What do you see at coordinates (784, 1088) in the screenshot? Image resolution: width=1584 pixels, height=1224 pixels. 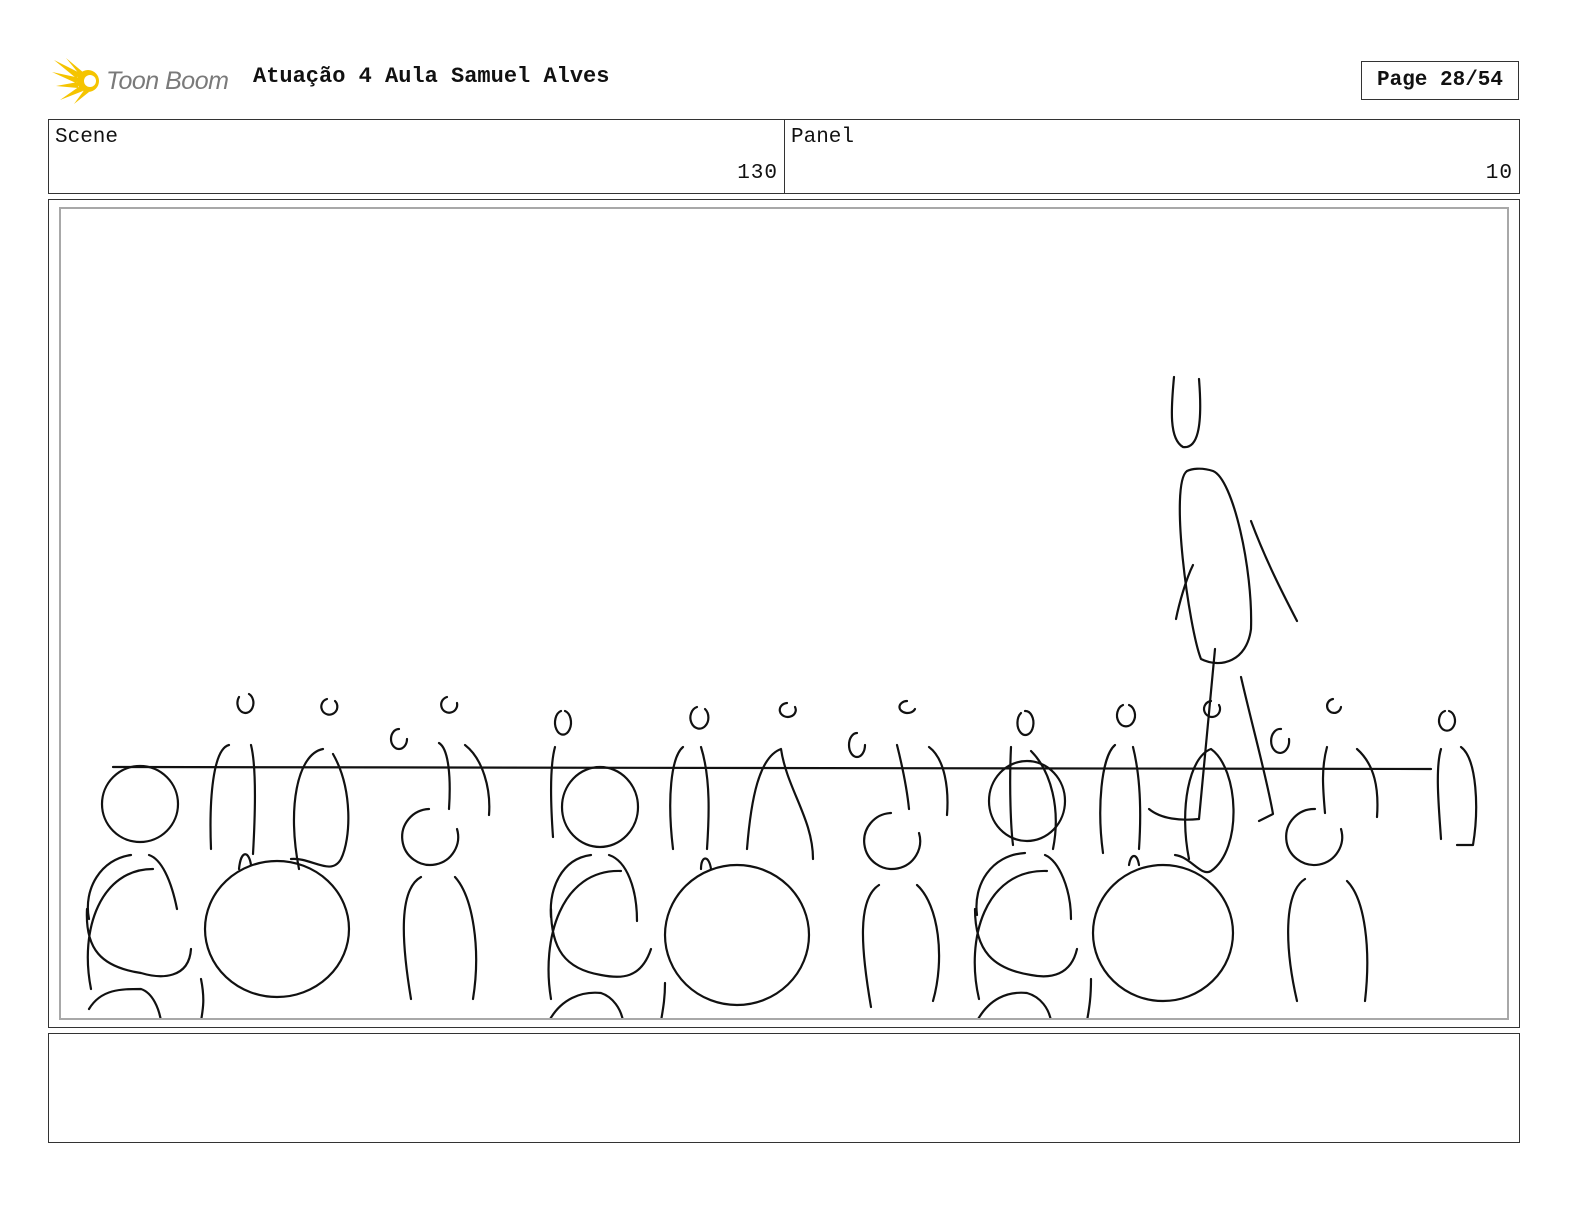 I see `panel-notes` at bounding box center [784, 1088].